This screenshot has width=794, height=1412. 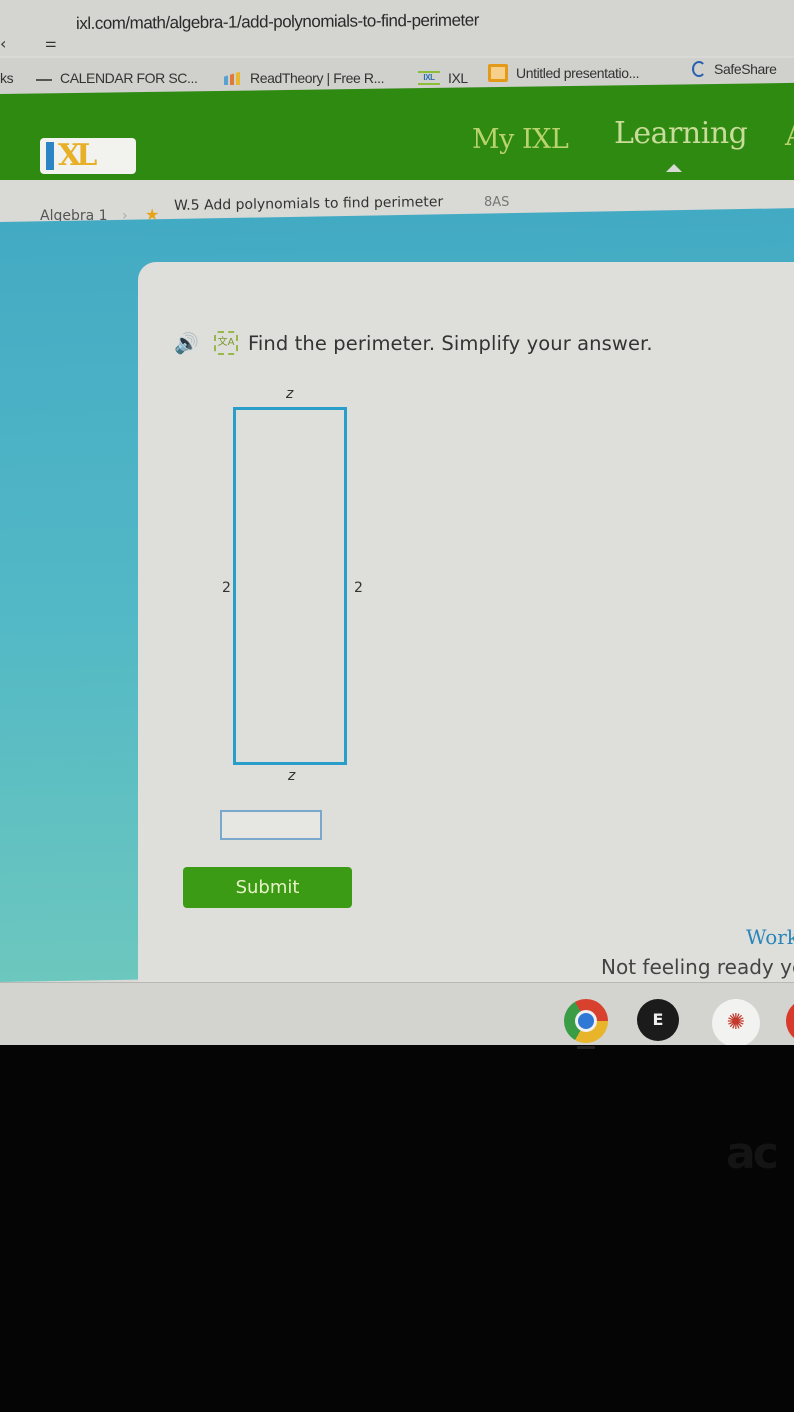 I want to click on e-app-icon: E, so click(x=658, y=1020).